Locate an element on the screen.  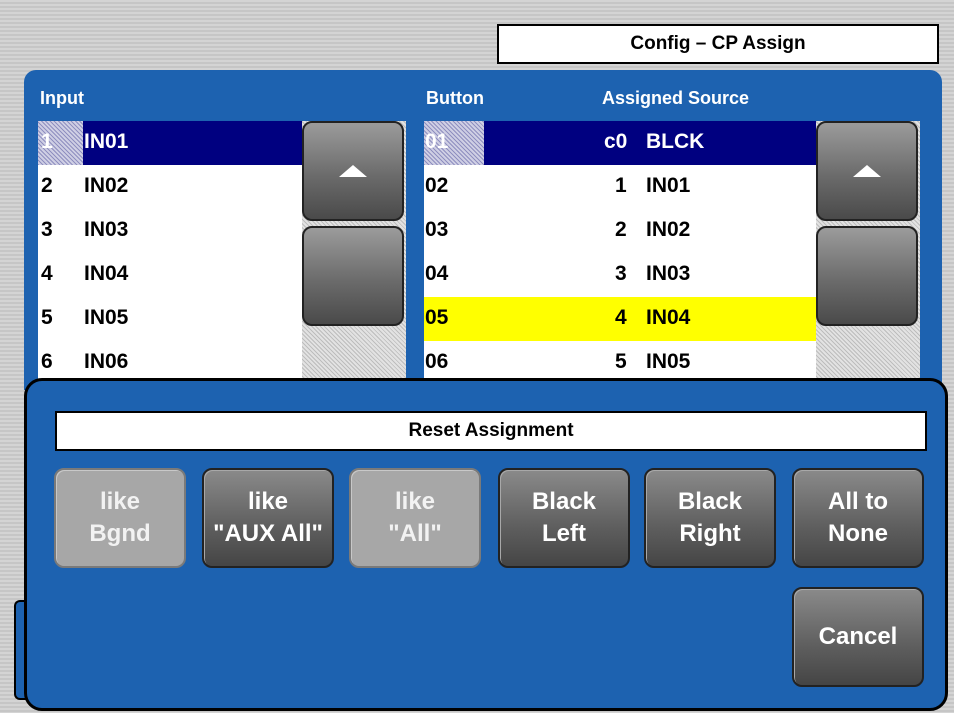
input-number: 6 is located at coordinates (47, 361).